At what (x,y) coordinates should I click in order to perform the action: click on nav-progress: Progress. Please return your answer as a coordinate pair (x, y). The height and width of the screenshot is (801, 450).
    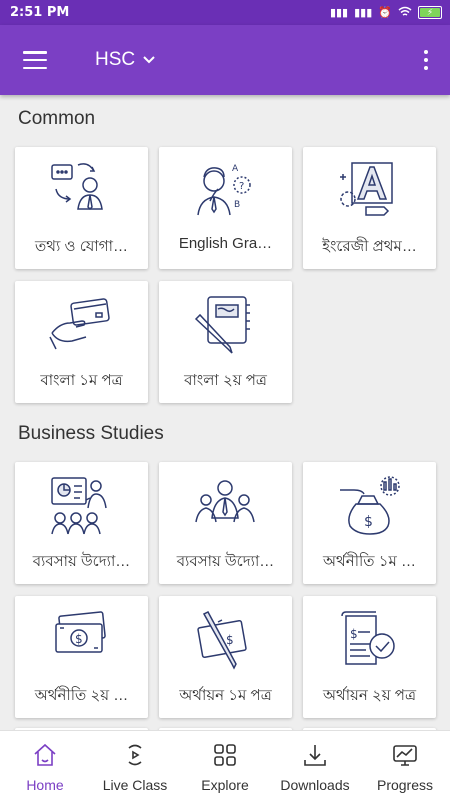
    Looking at the image, I should click on (405, 766).